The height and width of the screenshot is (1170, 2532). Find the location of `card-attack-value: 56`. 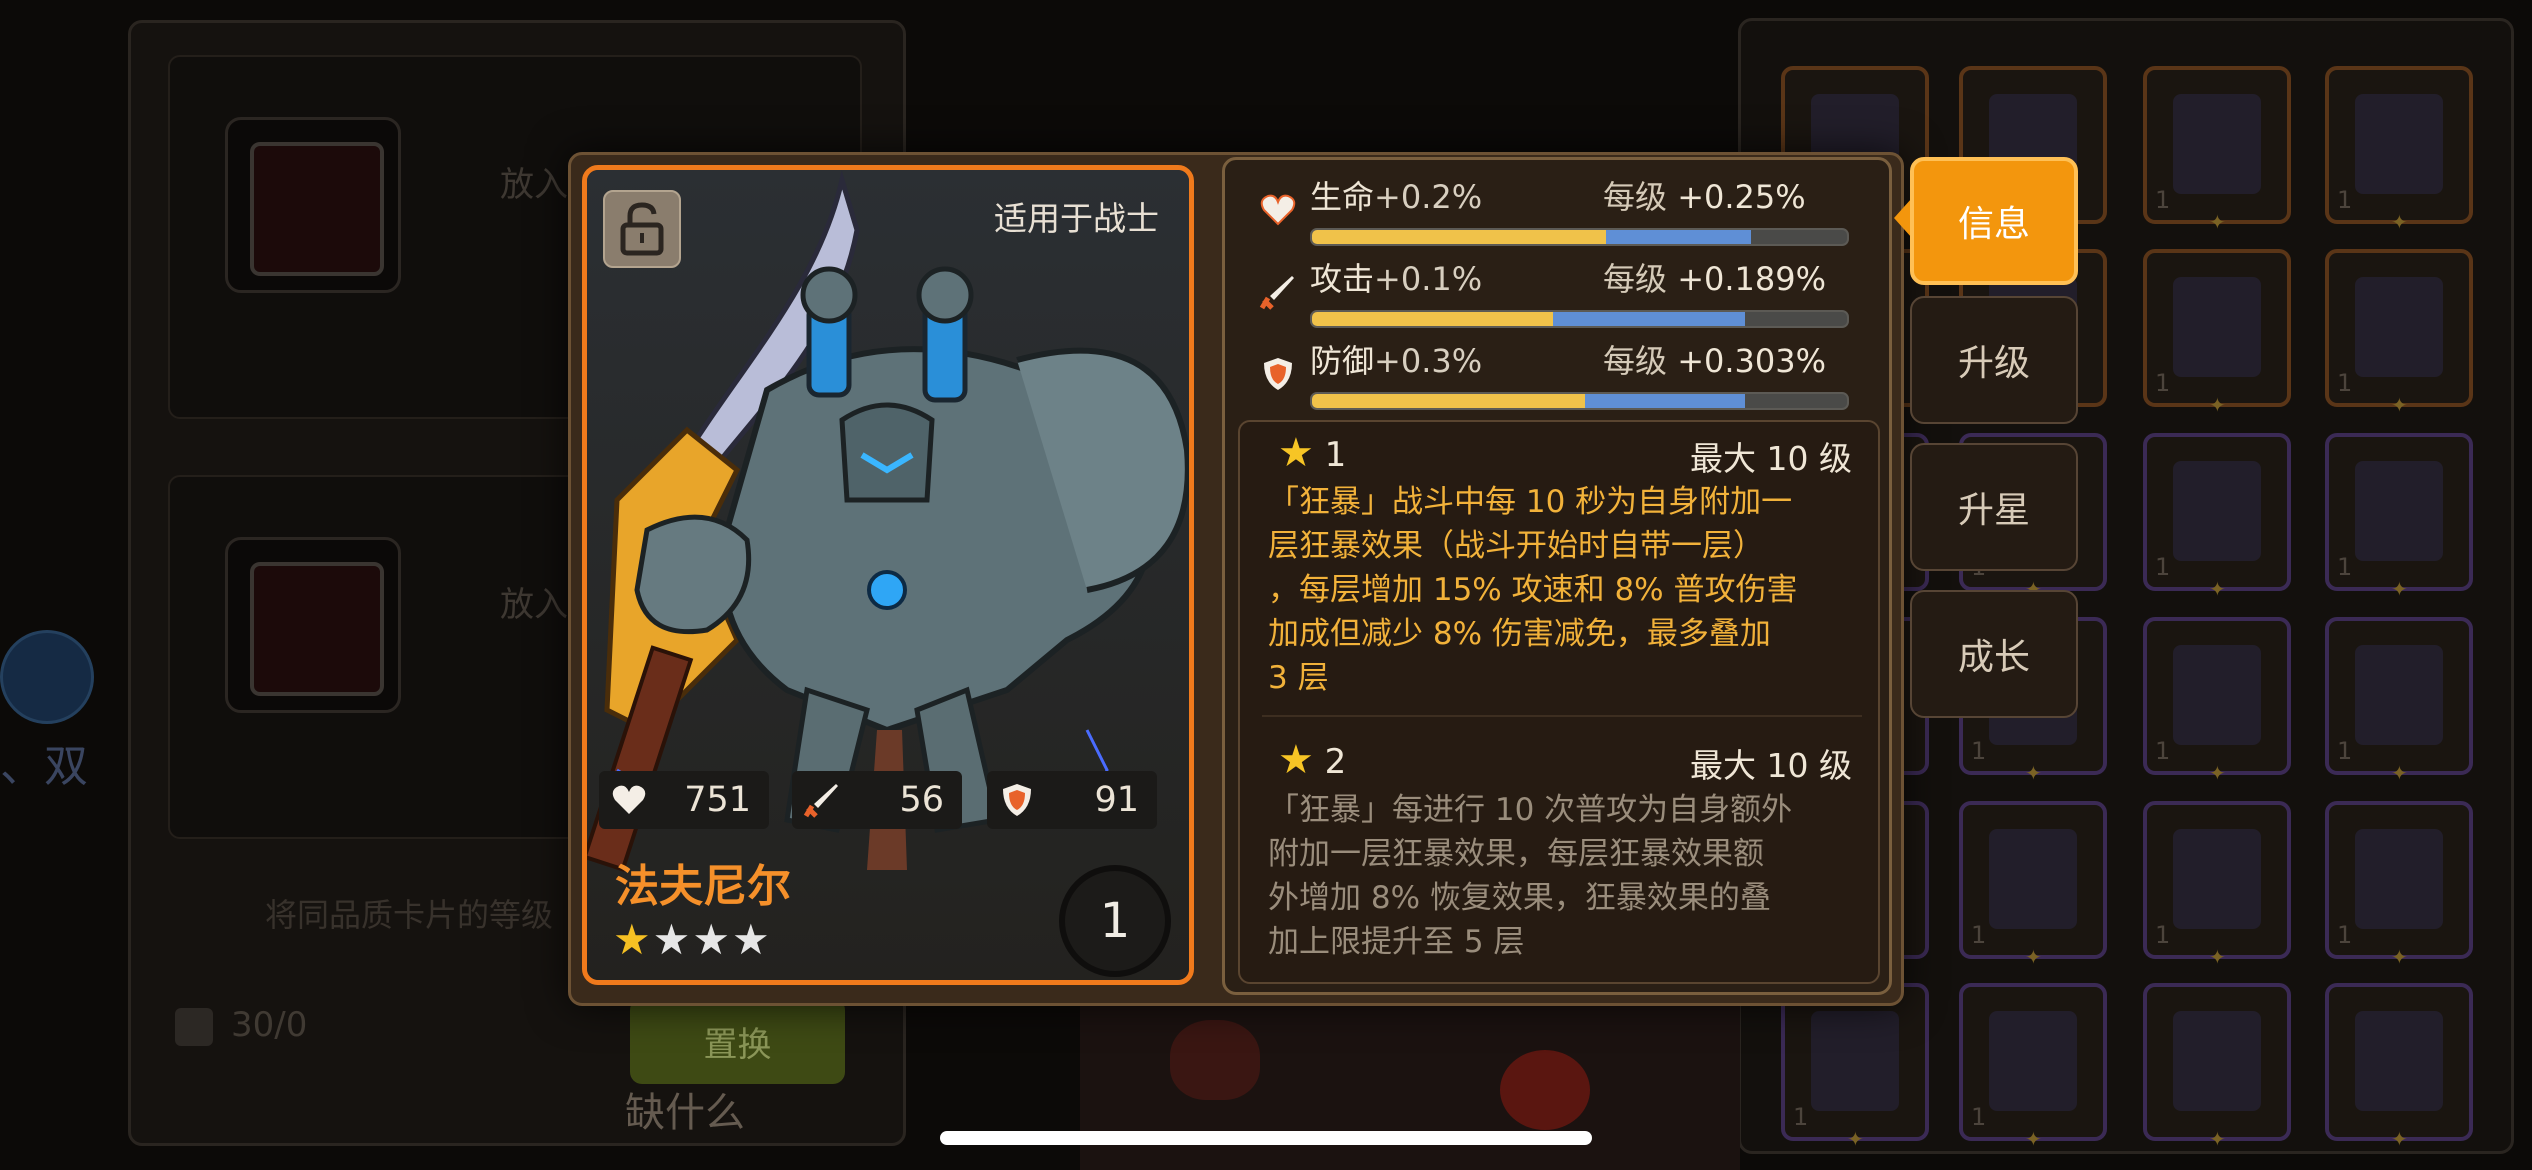

card-attack-value: 56 is located at coordinates (921, 800).